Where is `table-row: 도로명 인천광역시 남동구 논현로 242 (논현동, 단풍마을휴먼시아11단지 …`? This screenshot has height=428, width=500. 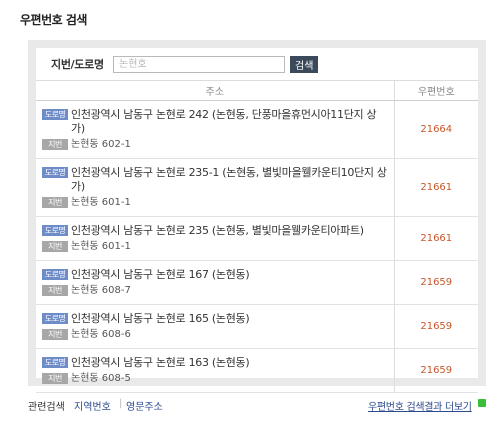
table-row: 도로명 인천광역시 남동구 논현로 242 (논현동, 단풍마을휴먼시아11단지 … is located at coordinates (257, 129).